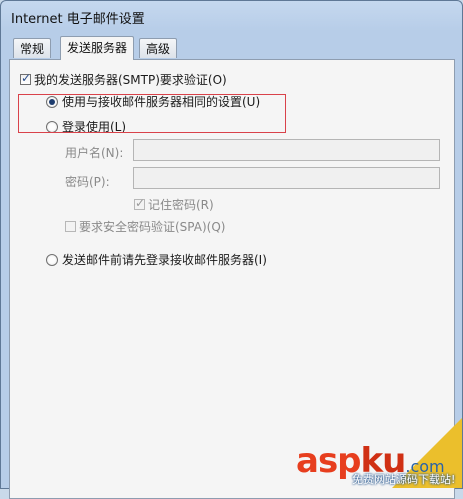 The height and width of the screenshot is (499, 463). I want to click on log-on-incoming-first-label: 发送邮件前请先登录接收邮件服务器(I), so click(164, 260).